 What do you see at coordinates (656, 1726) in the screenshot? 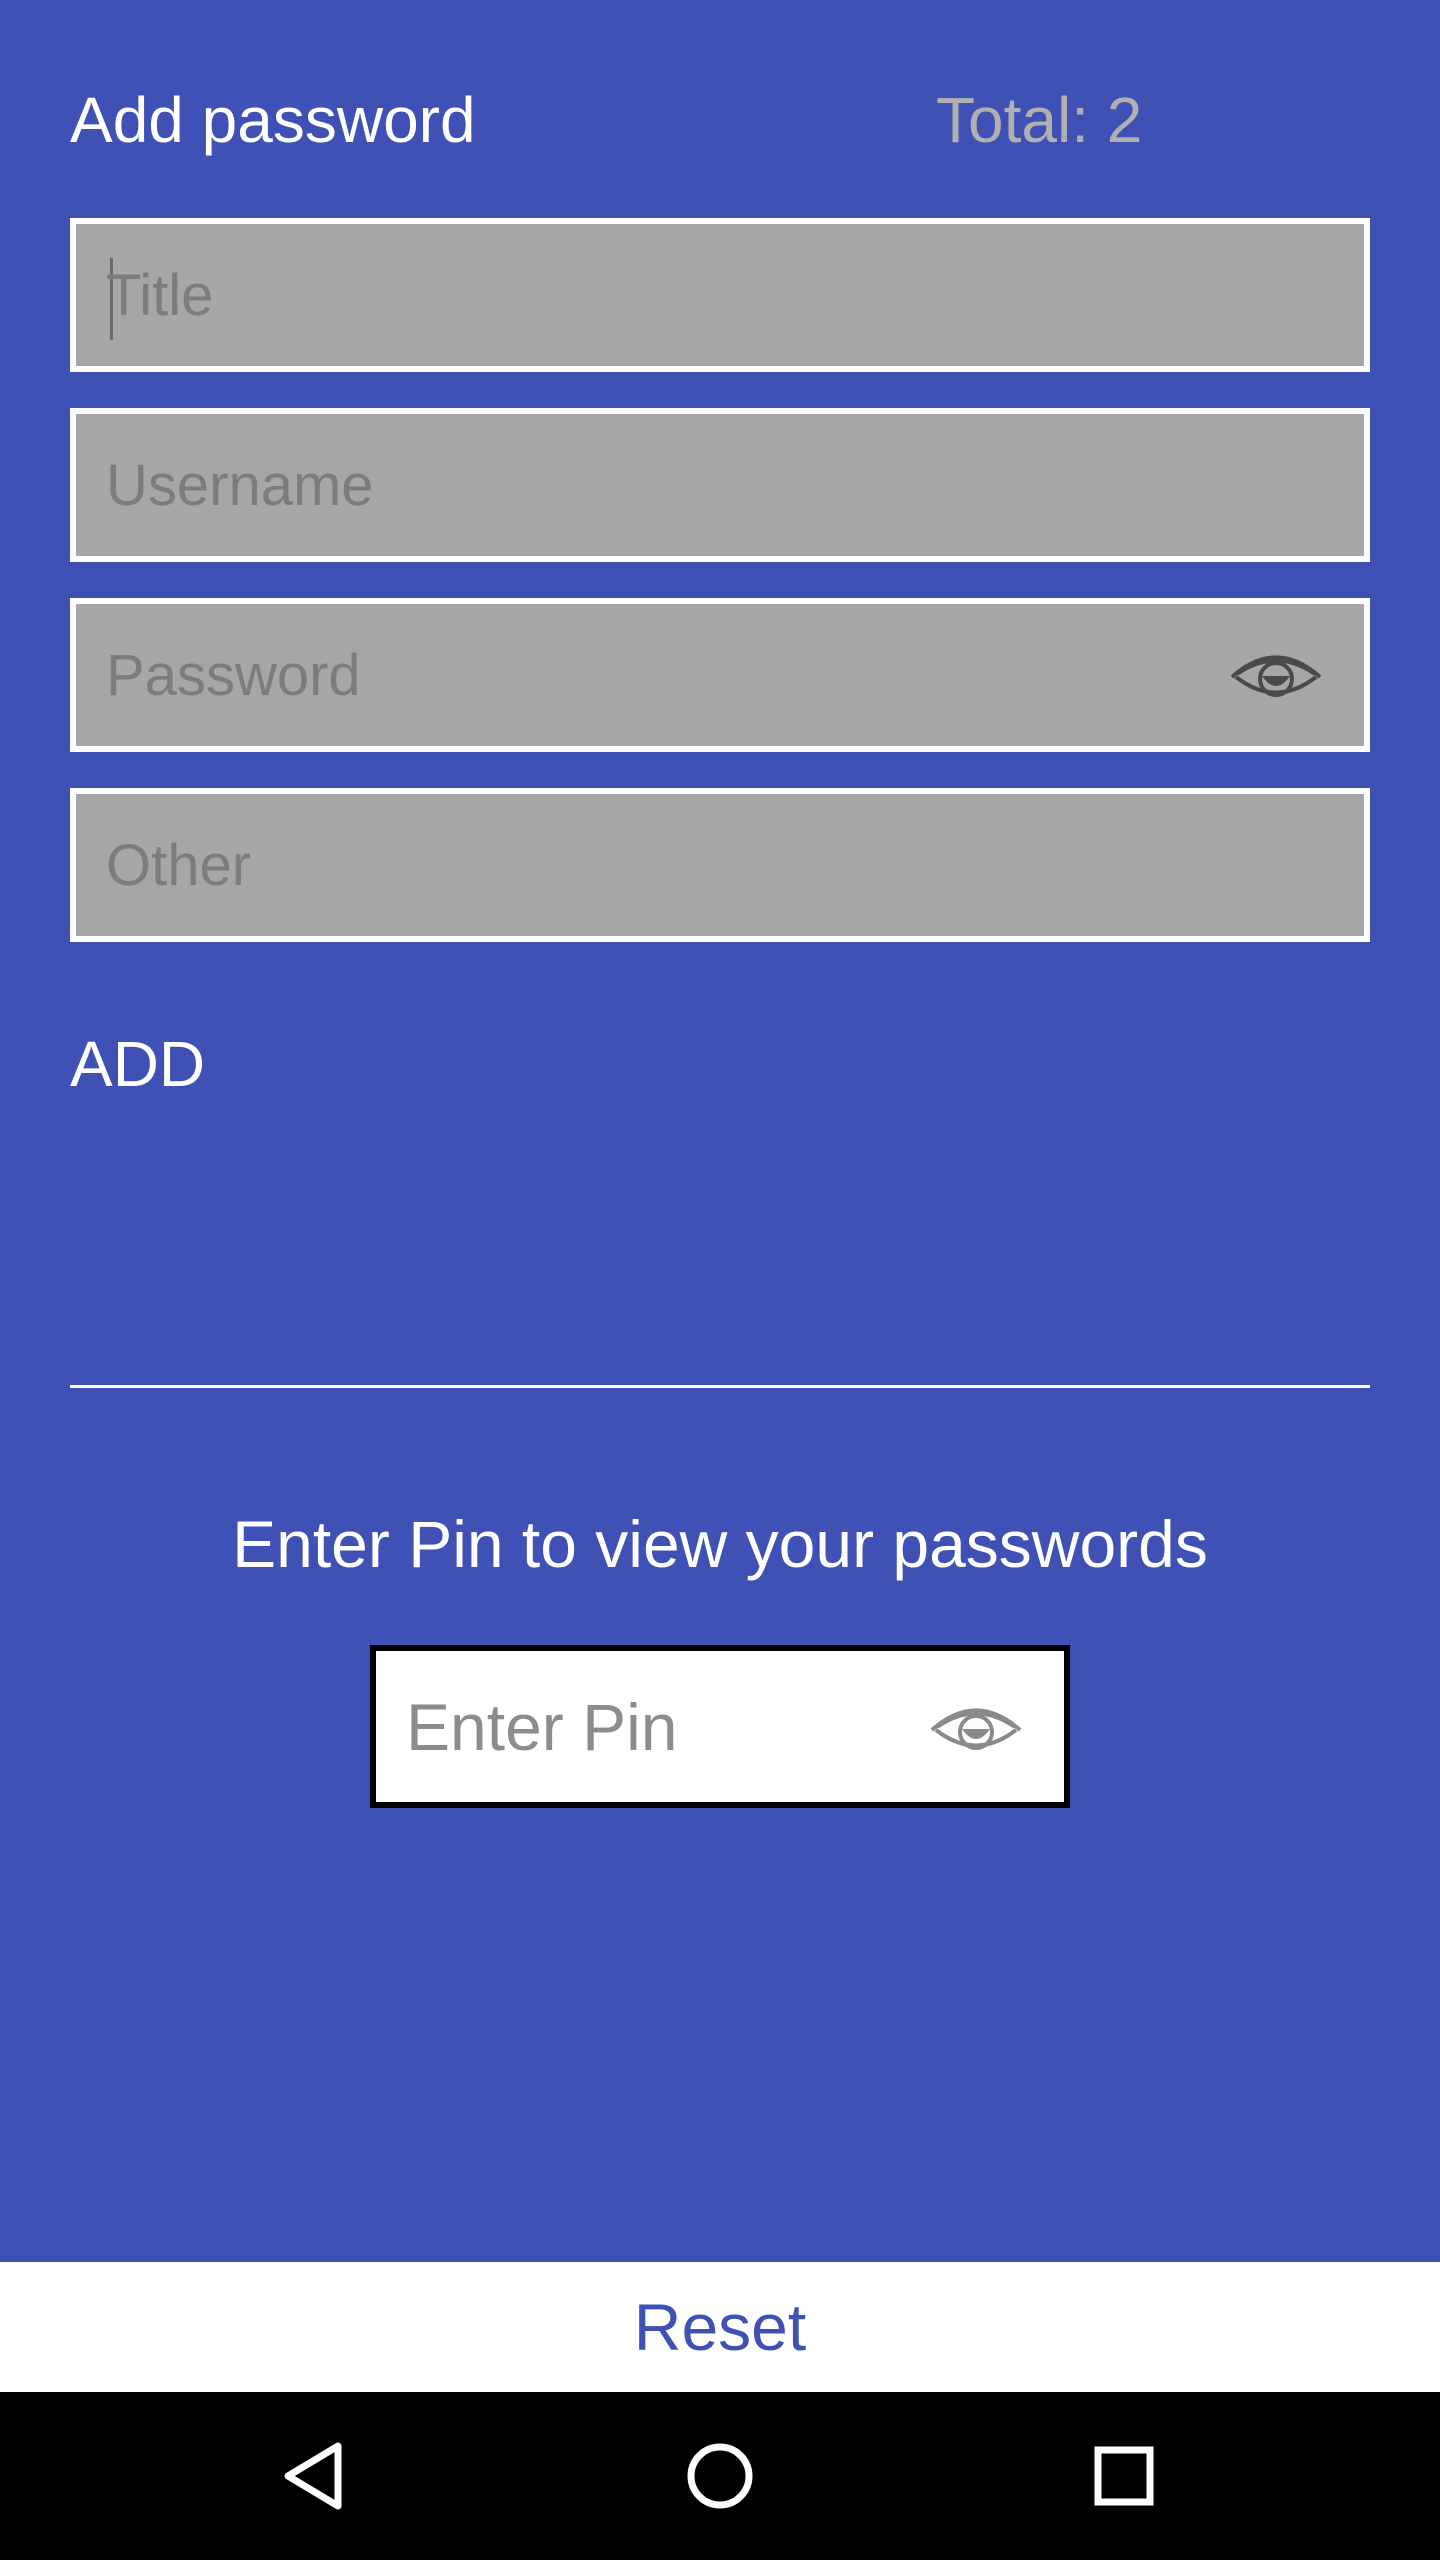
I see `pin-input` at bounding box center [656, 1726].